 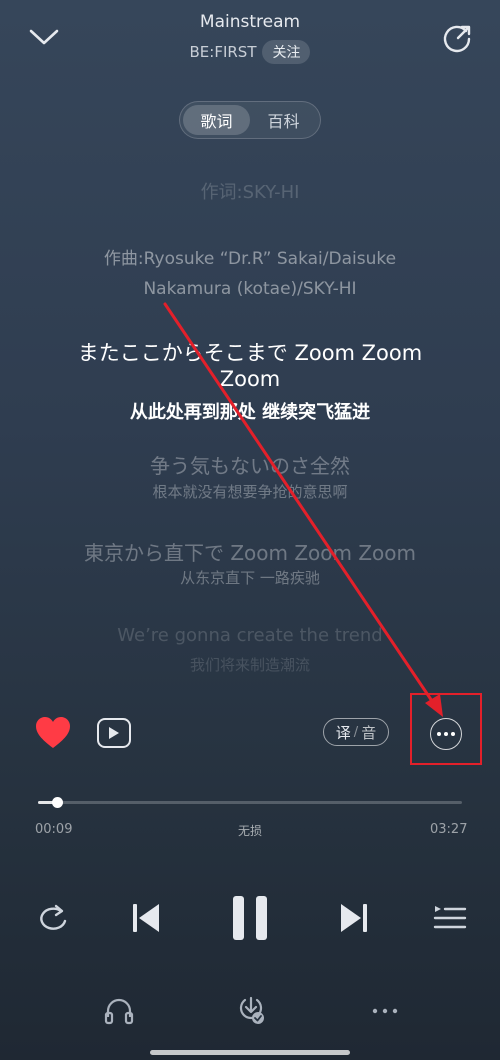 What do you see at coordinates (250, 259) in the screenshot?
I see `lyric-line-part: 作曲:Ryosuke “Dr.R” Sakai/Daisuke` at bounding box center [250, 259].